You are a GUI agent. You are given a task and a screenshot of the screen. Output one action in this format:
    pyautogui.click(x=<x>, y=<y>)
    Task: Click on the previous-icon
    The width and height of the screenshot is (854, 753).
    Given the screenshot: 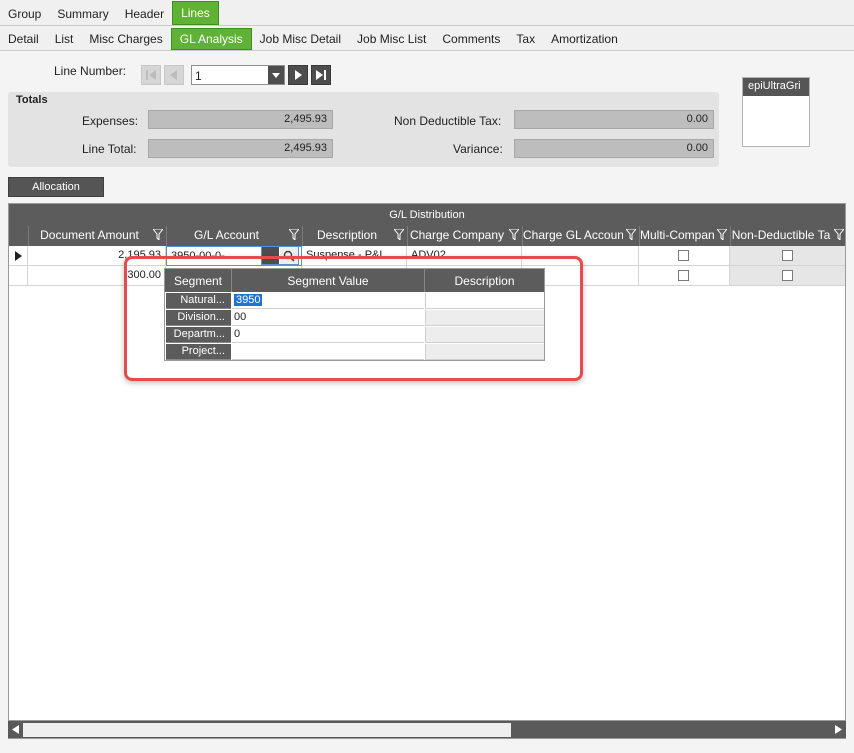 What is the action you would take?
    pyautogui.click(x=173, y=75)
    